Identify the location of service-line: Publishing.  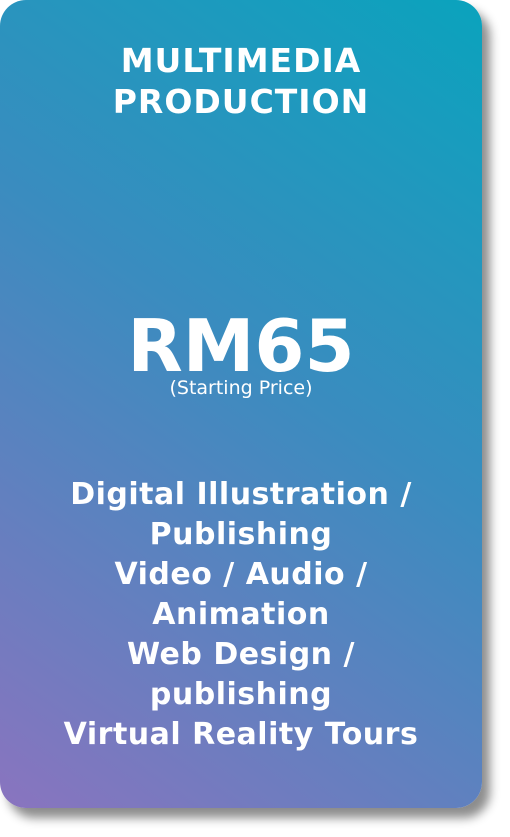
(241, 534).